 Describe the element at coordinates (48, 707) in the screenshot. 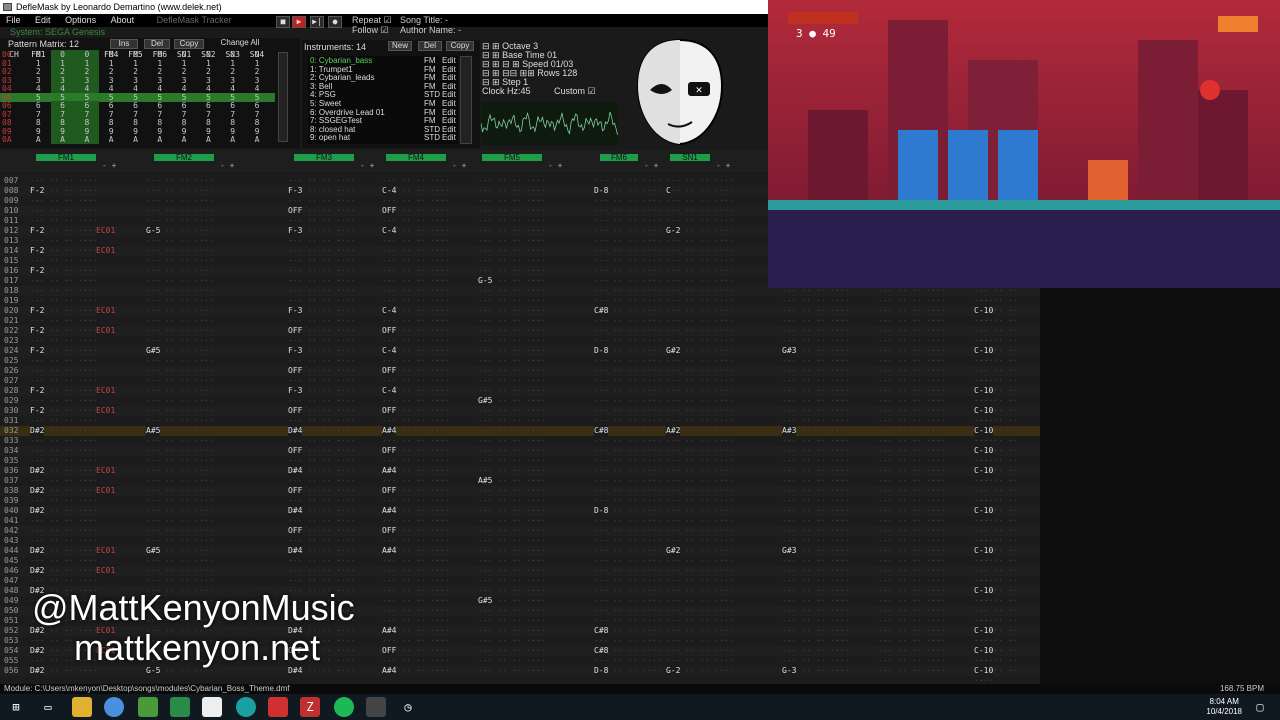

I see `task-view-icon: ▭` at that location.